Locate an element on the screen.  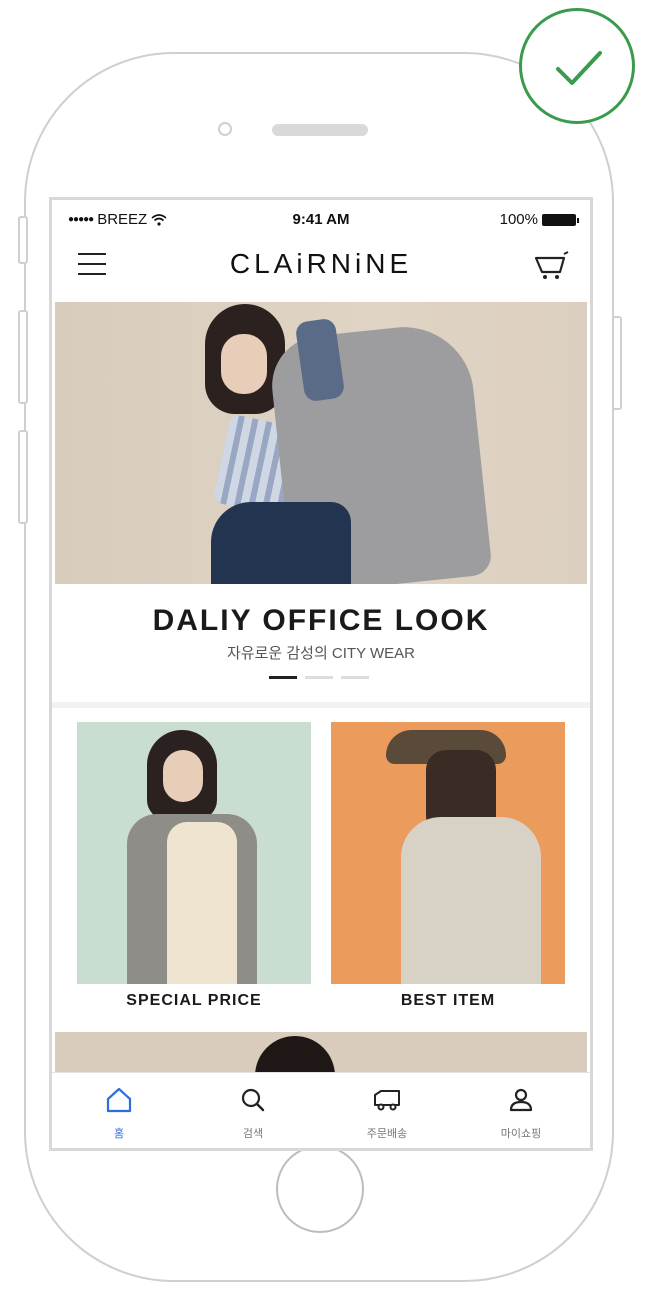
phone-volume-down-button is located at coordinates (23, 477).